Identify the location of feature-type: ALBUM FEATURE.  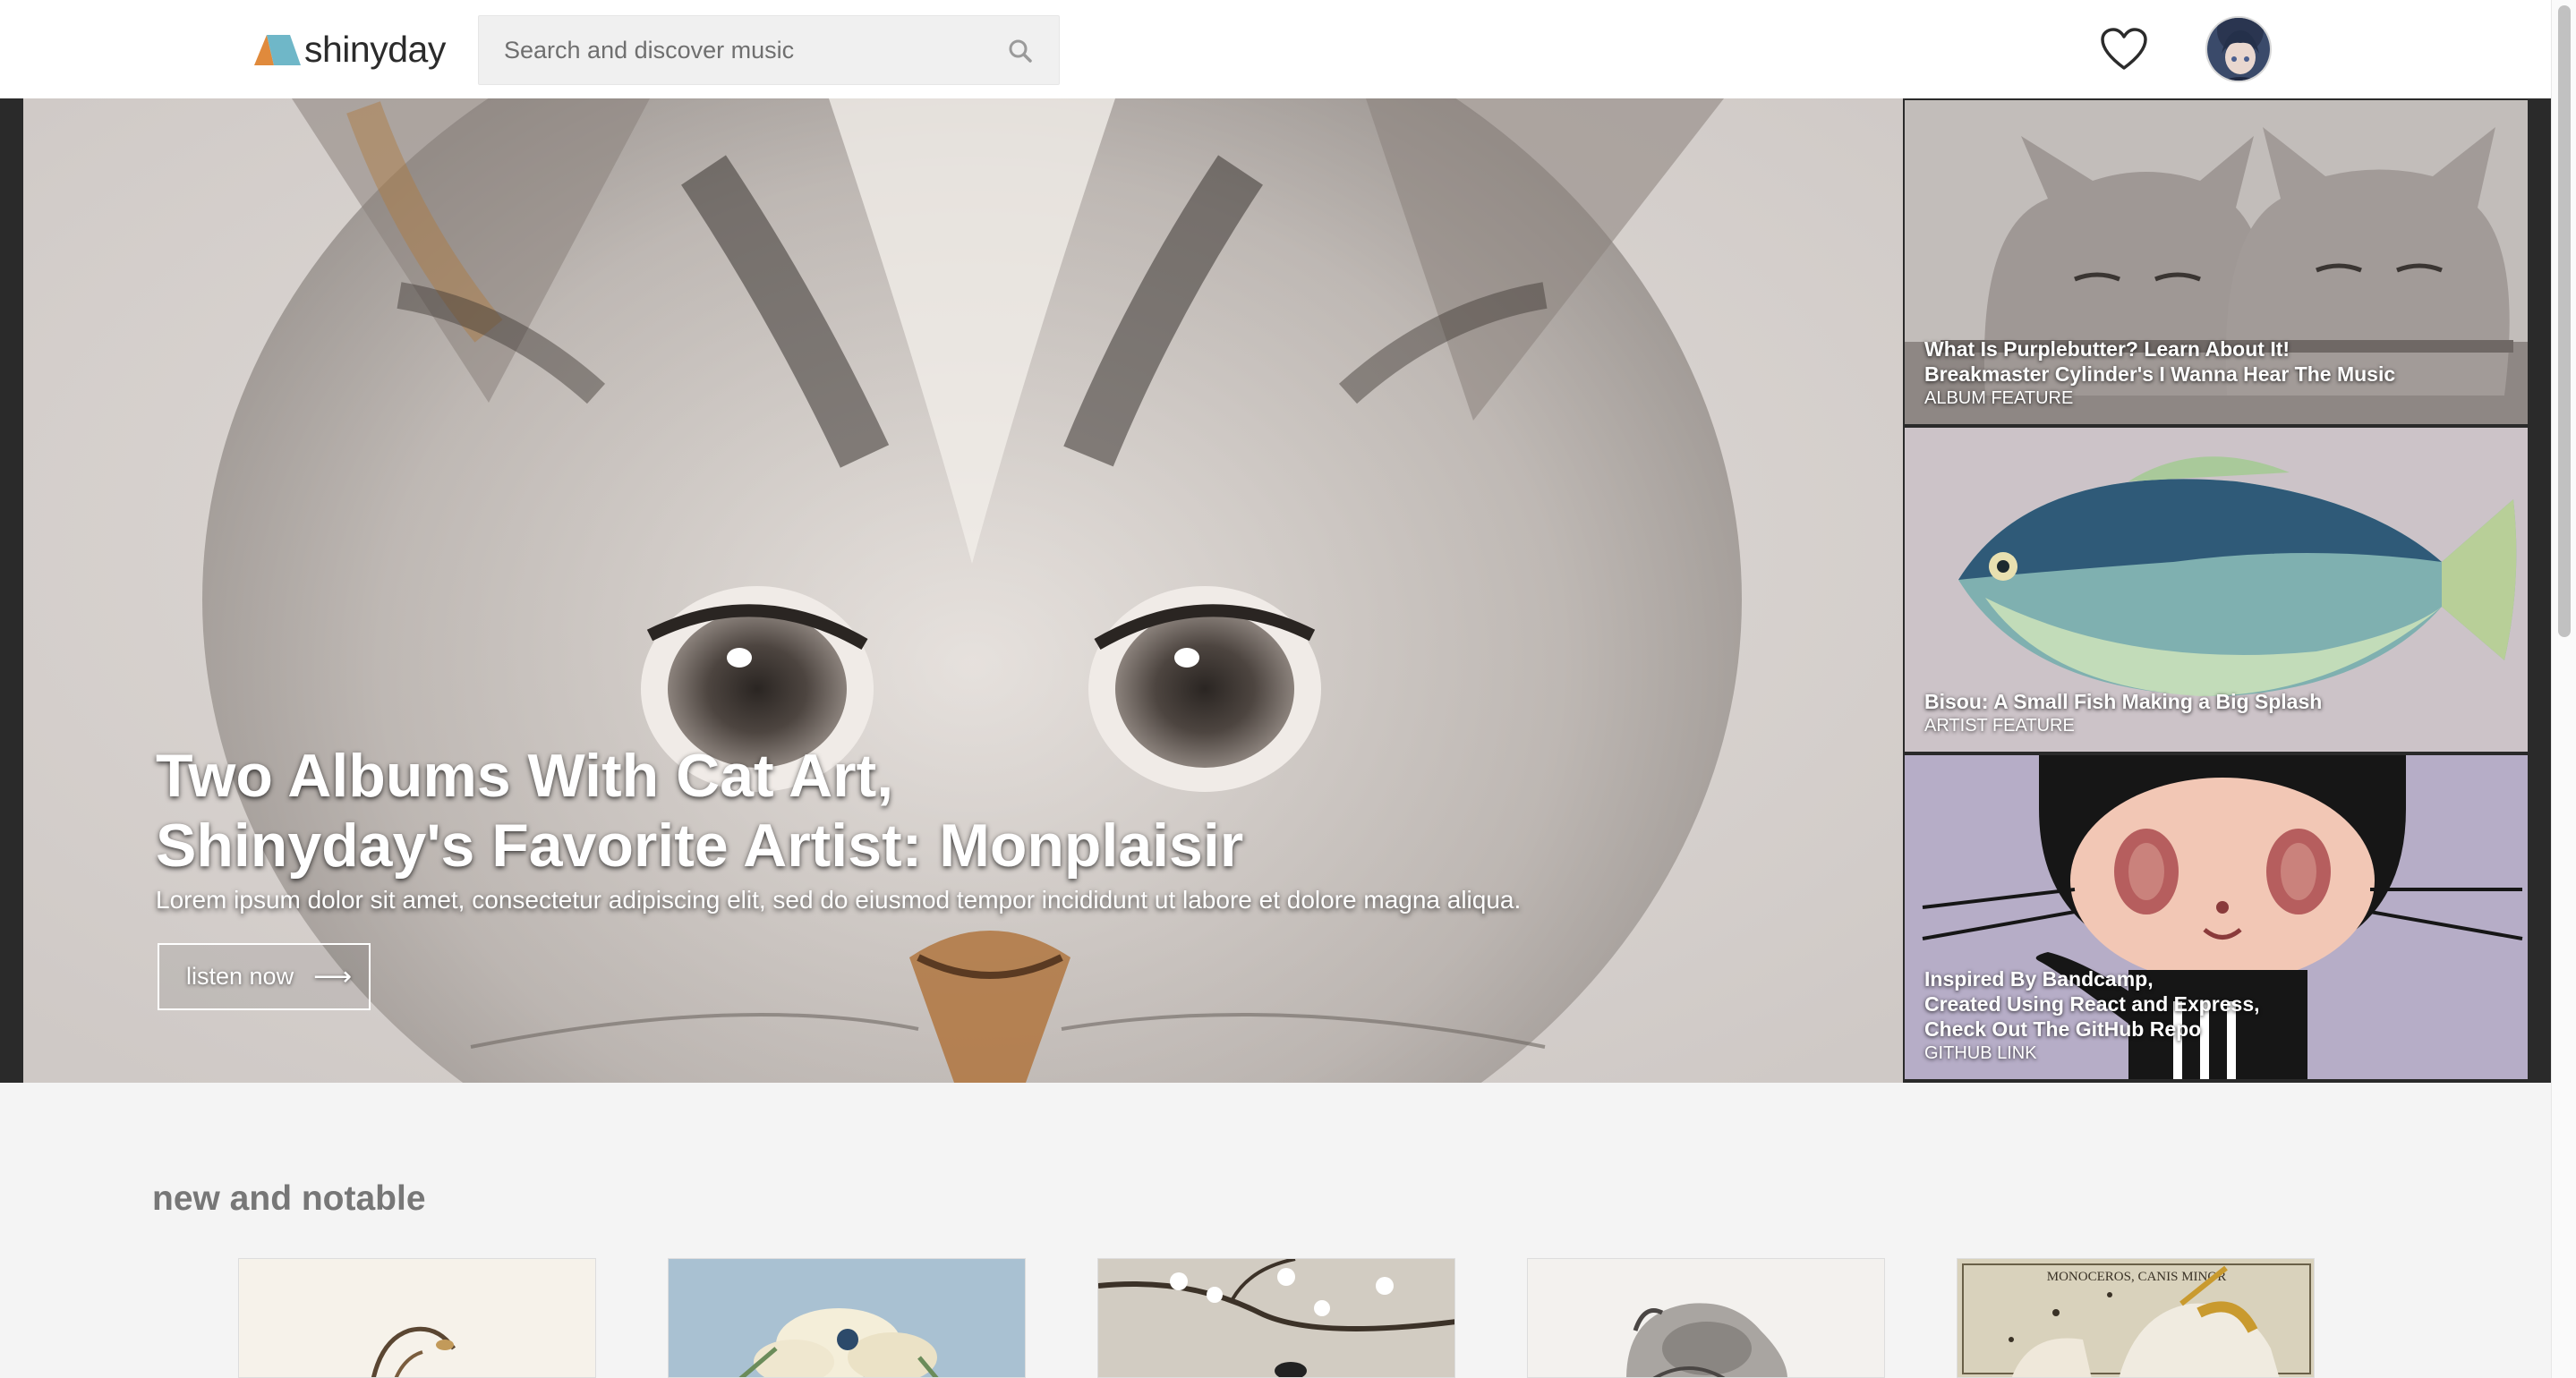
(1999, 398).